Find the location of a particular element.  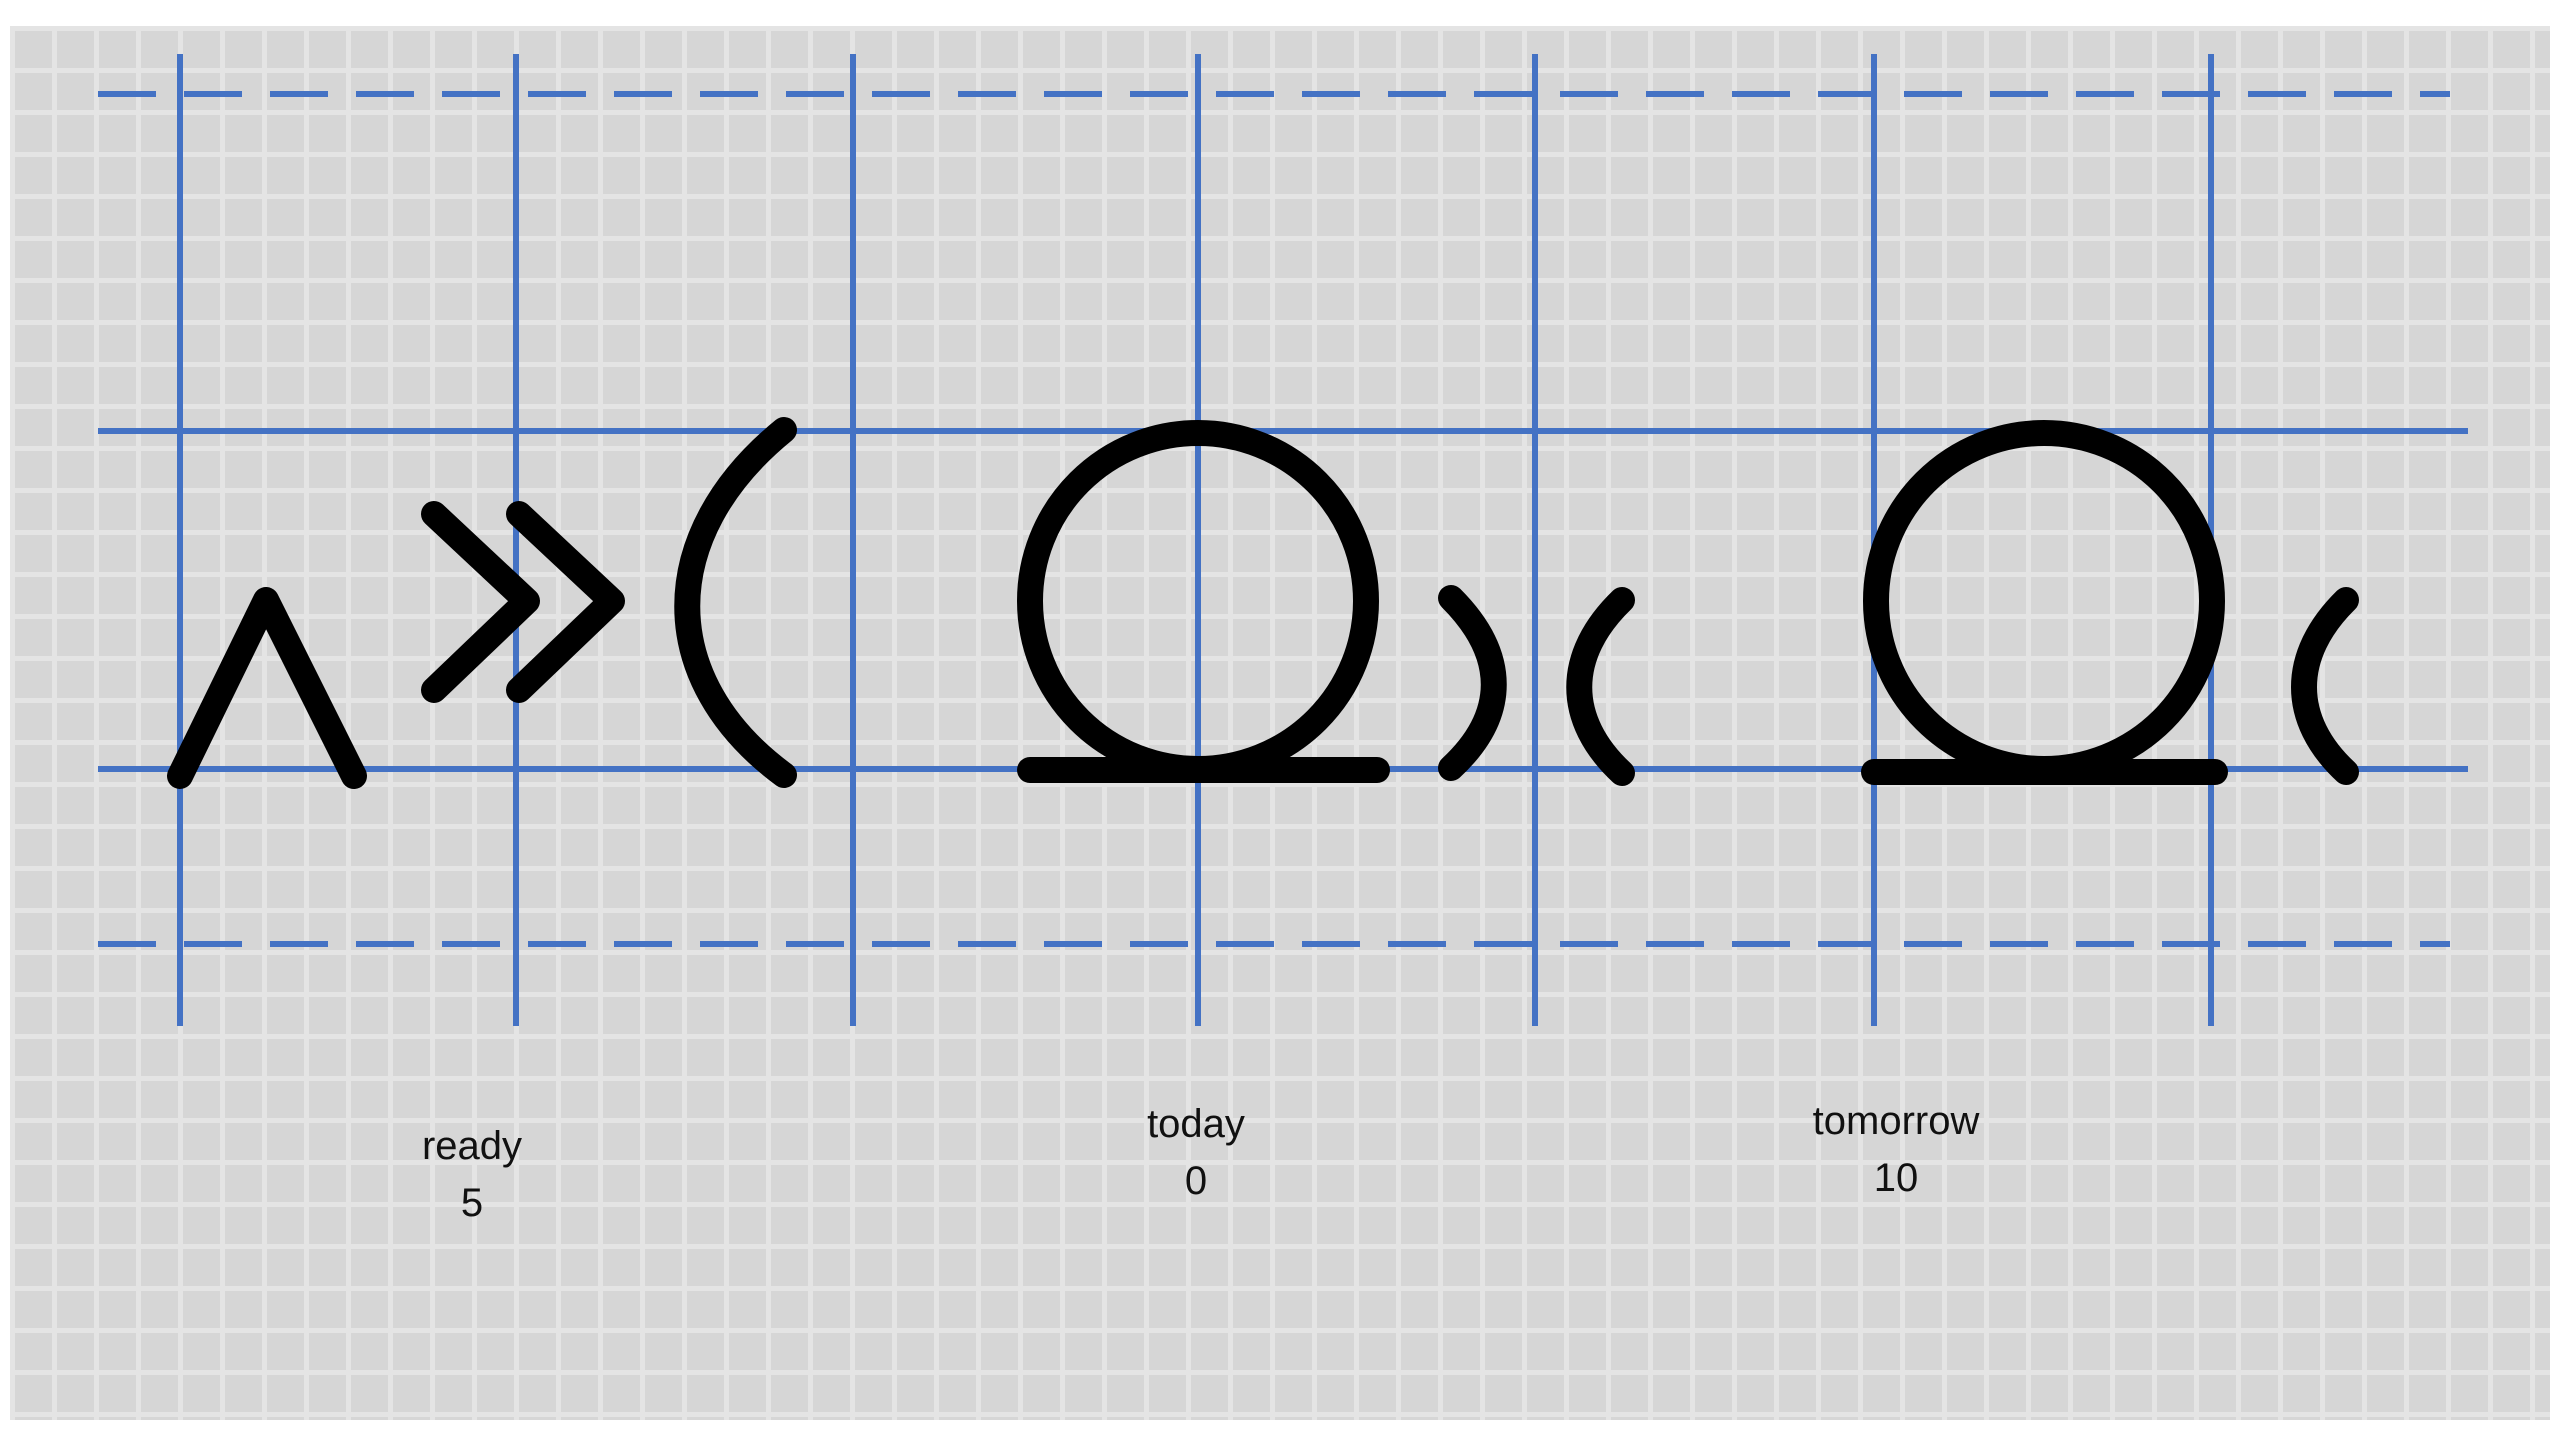

word-label-text: tomorrow is located at coordinates (1896, 1121).